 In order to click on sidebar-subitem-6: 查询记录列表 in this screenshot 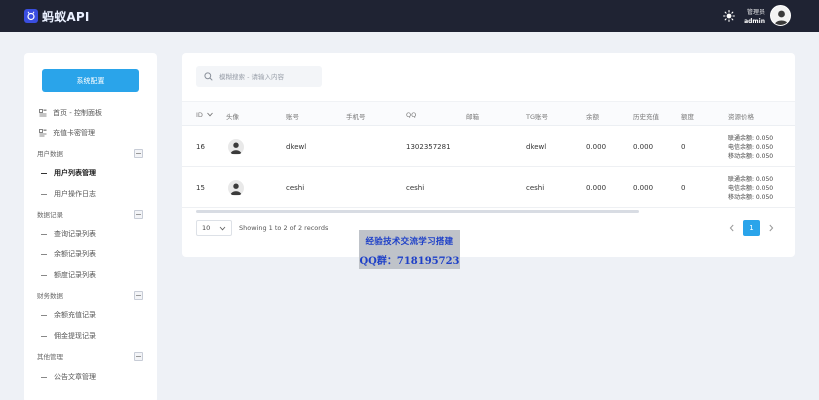, I will do `click(90, 234)`.